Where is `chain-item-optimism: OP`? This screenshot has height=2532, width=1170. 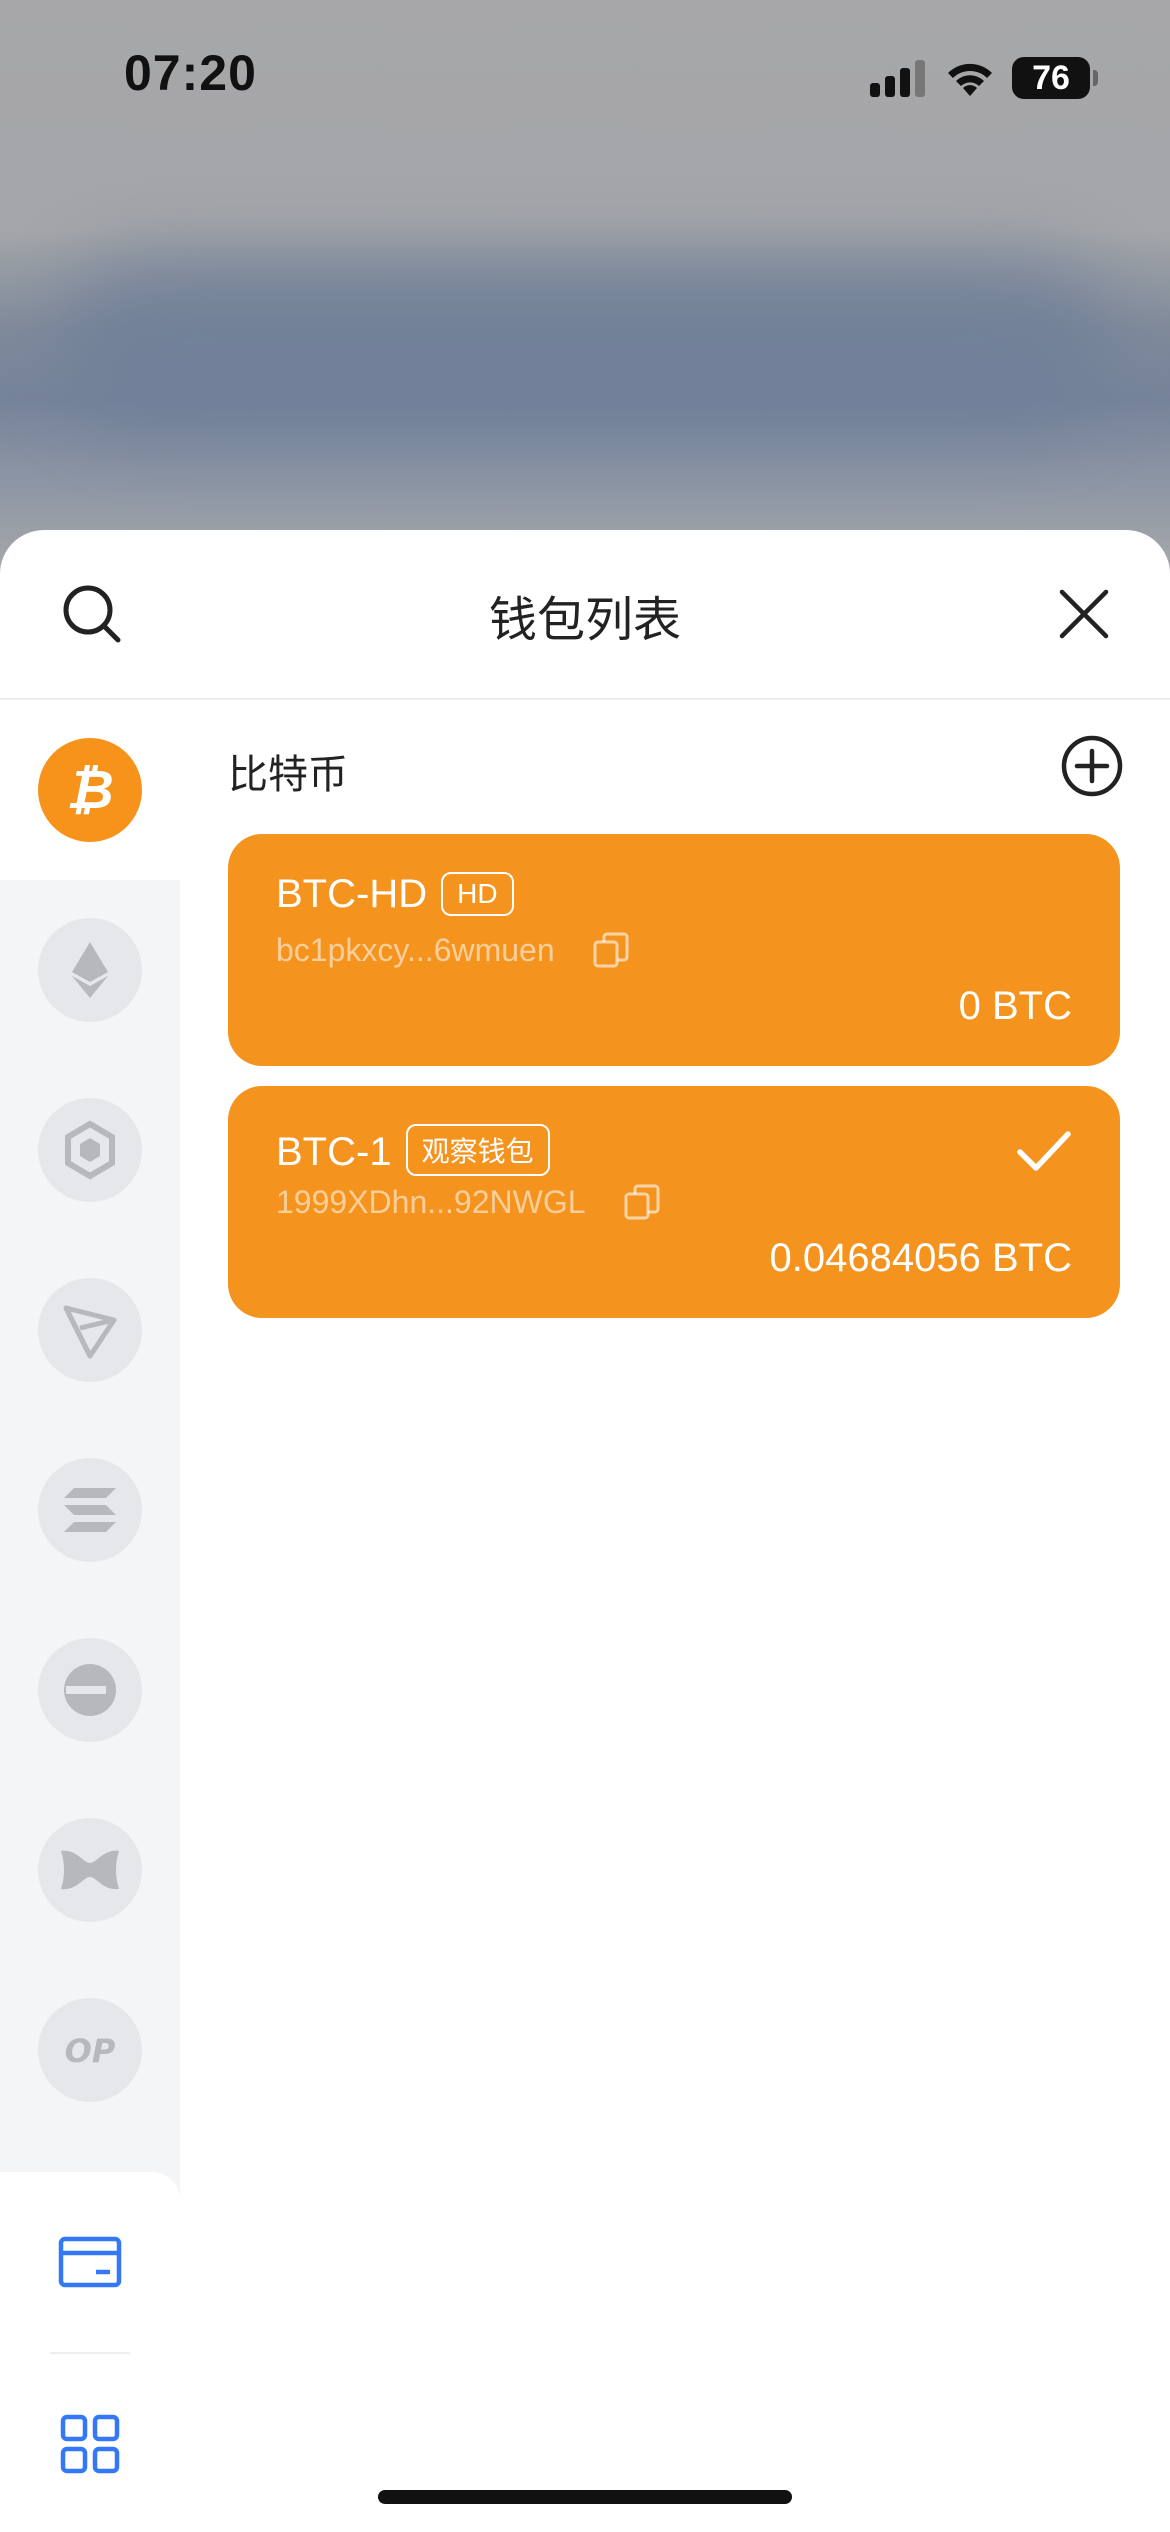 chain-item-optimism: OP is located at coordinates (90, 2050).